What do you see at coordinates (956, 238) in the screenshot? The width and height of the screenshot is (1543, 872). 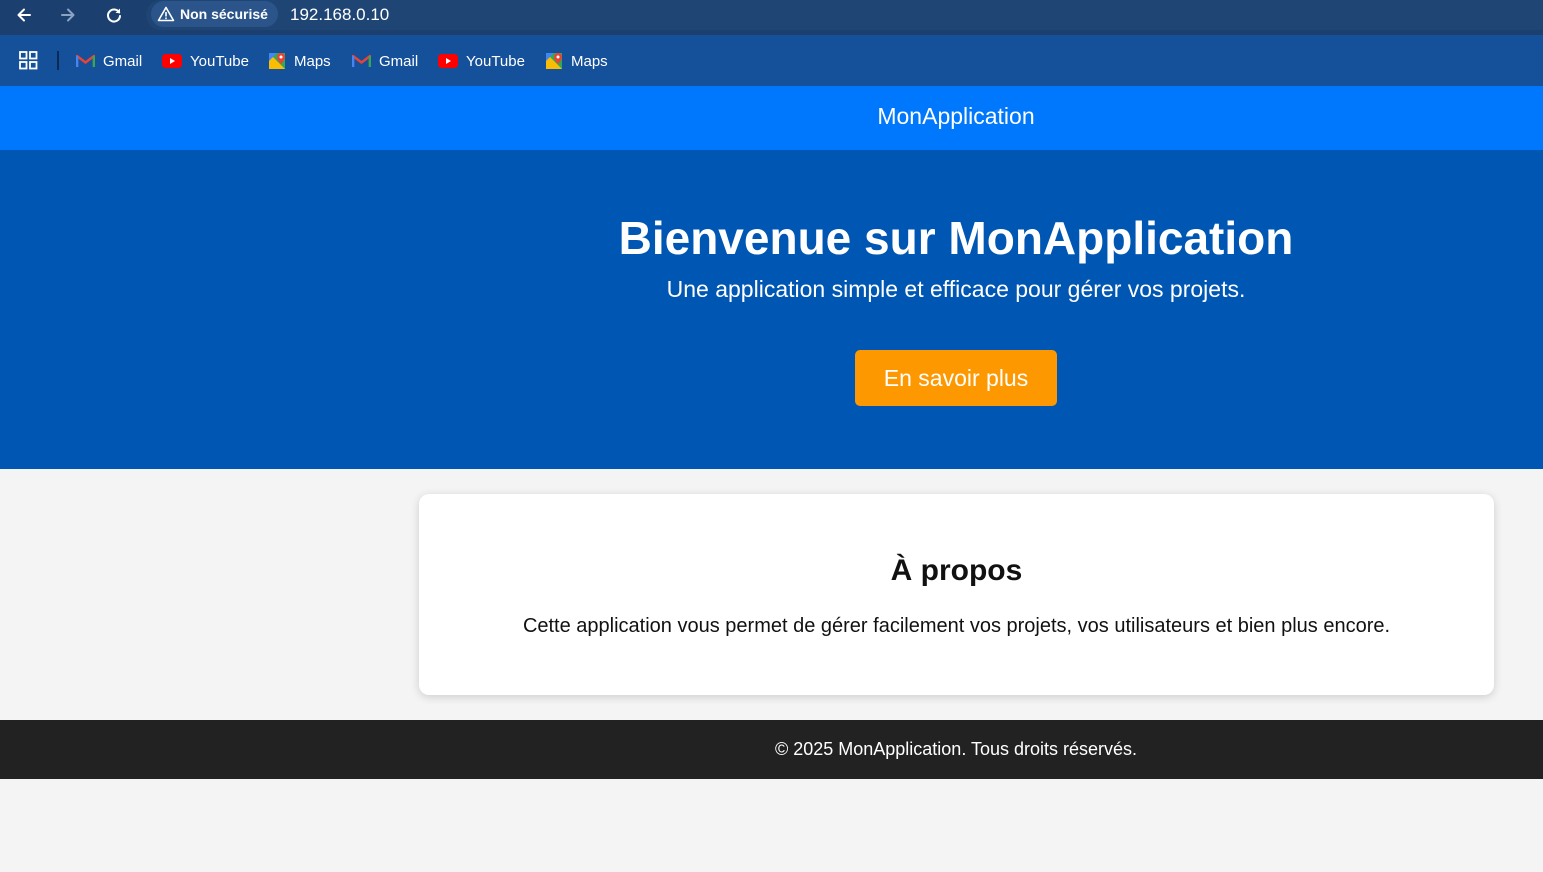 I see `hero-title: Bienvenue sur MonApplication` at bounding box center [956, 238].